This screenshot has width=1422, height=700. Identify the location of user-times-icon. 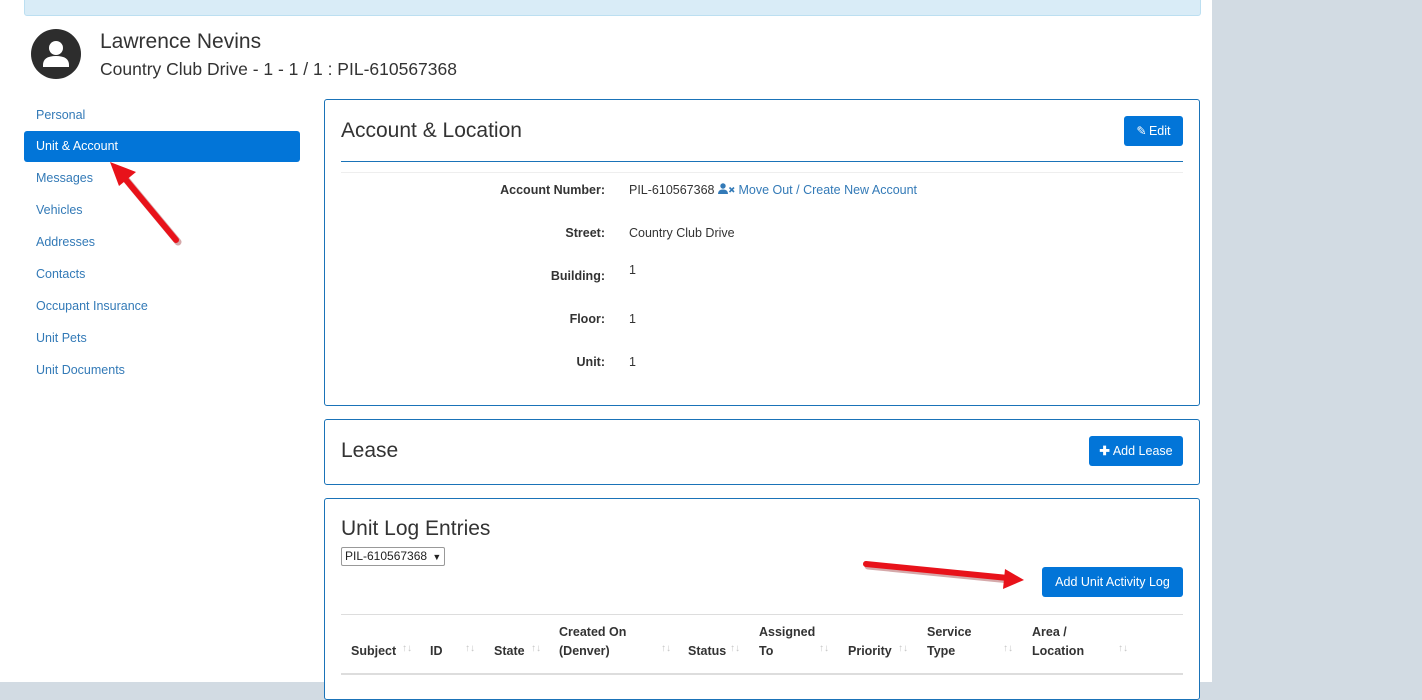
(726, 188).